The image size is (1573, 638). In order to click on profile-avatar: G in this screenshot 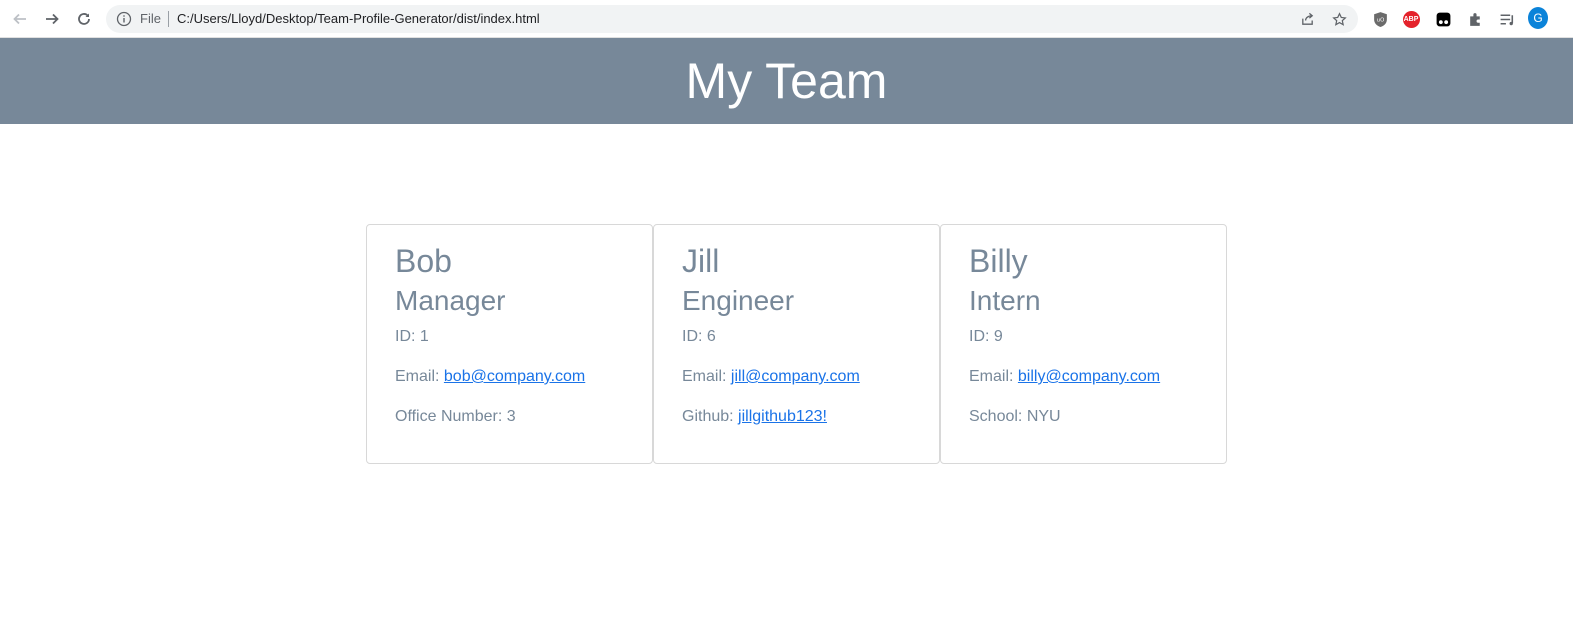, I will do `click(1538, 18)`.